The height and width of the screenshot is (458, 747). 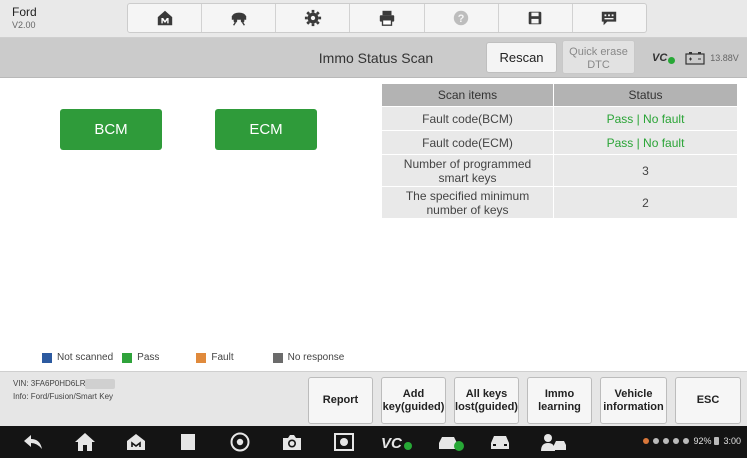 What do you see at coordinates (127, 357) in the screenshot?
I see `legend-swatch-pass` at bounding box center [127, 357].